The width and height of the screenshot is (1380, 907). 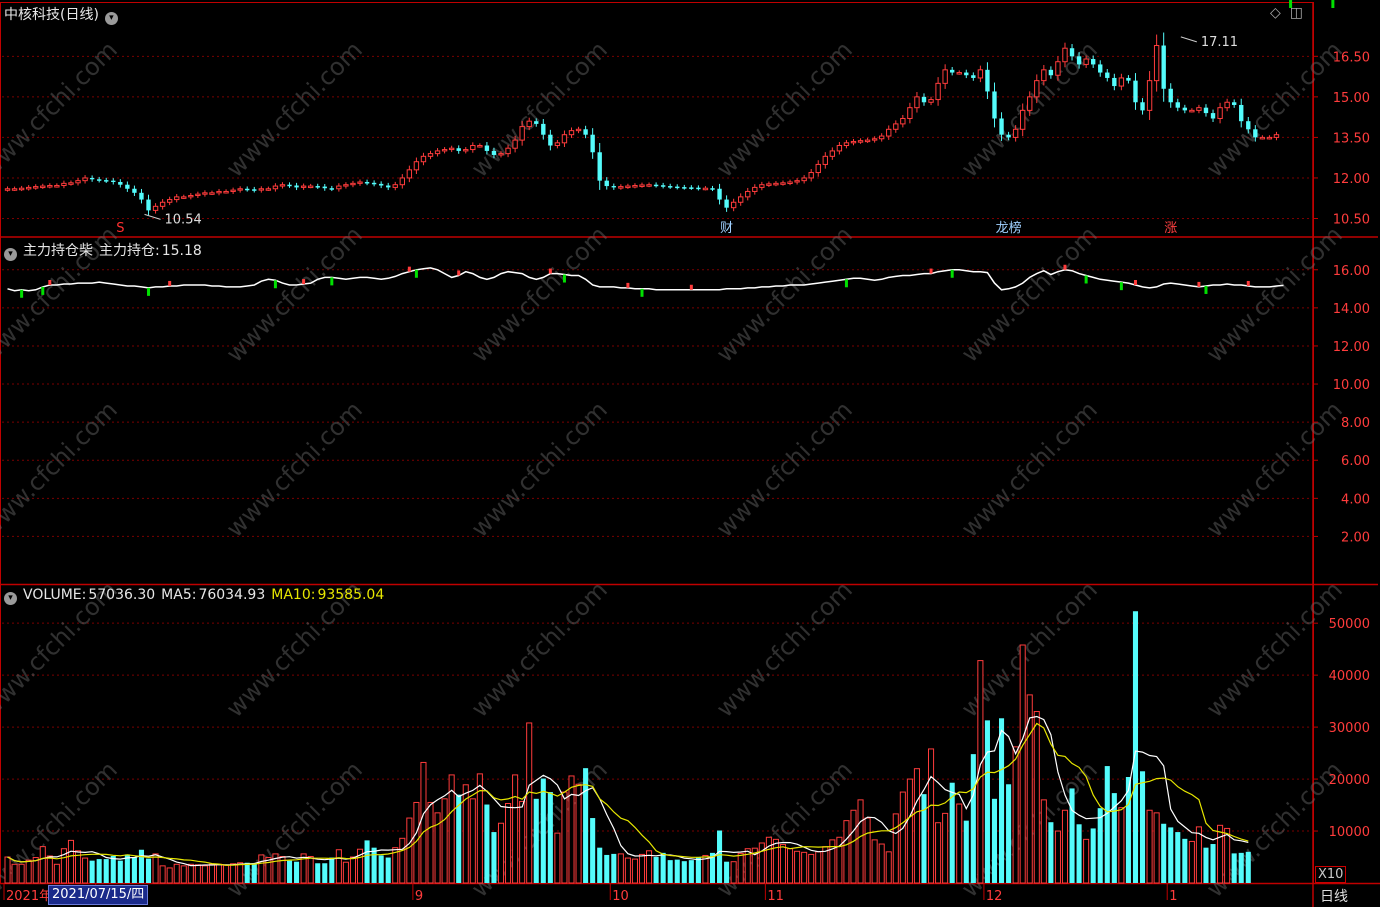 I want to click on indicator-y-tick-label: 6.00, so click(x=1355, y=461).